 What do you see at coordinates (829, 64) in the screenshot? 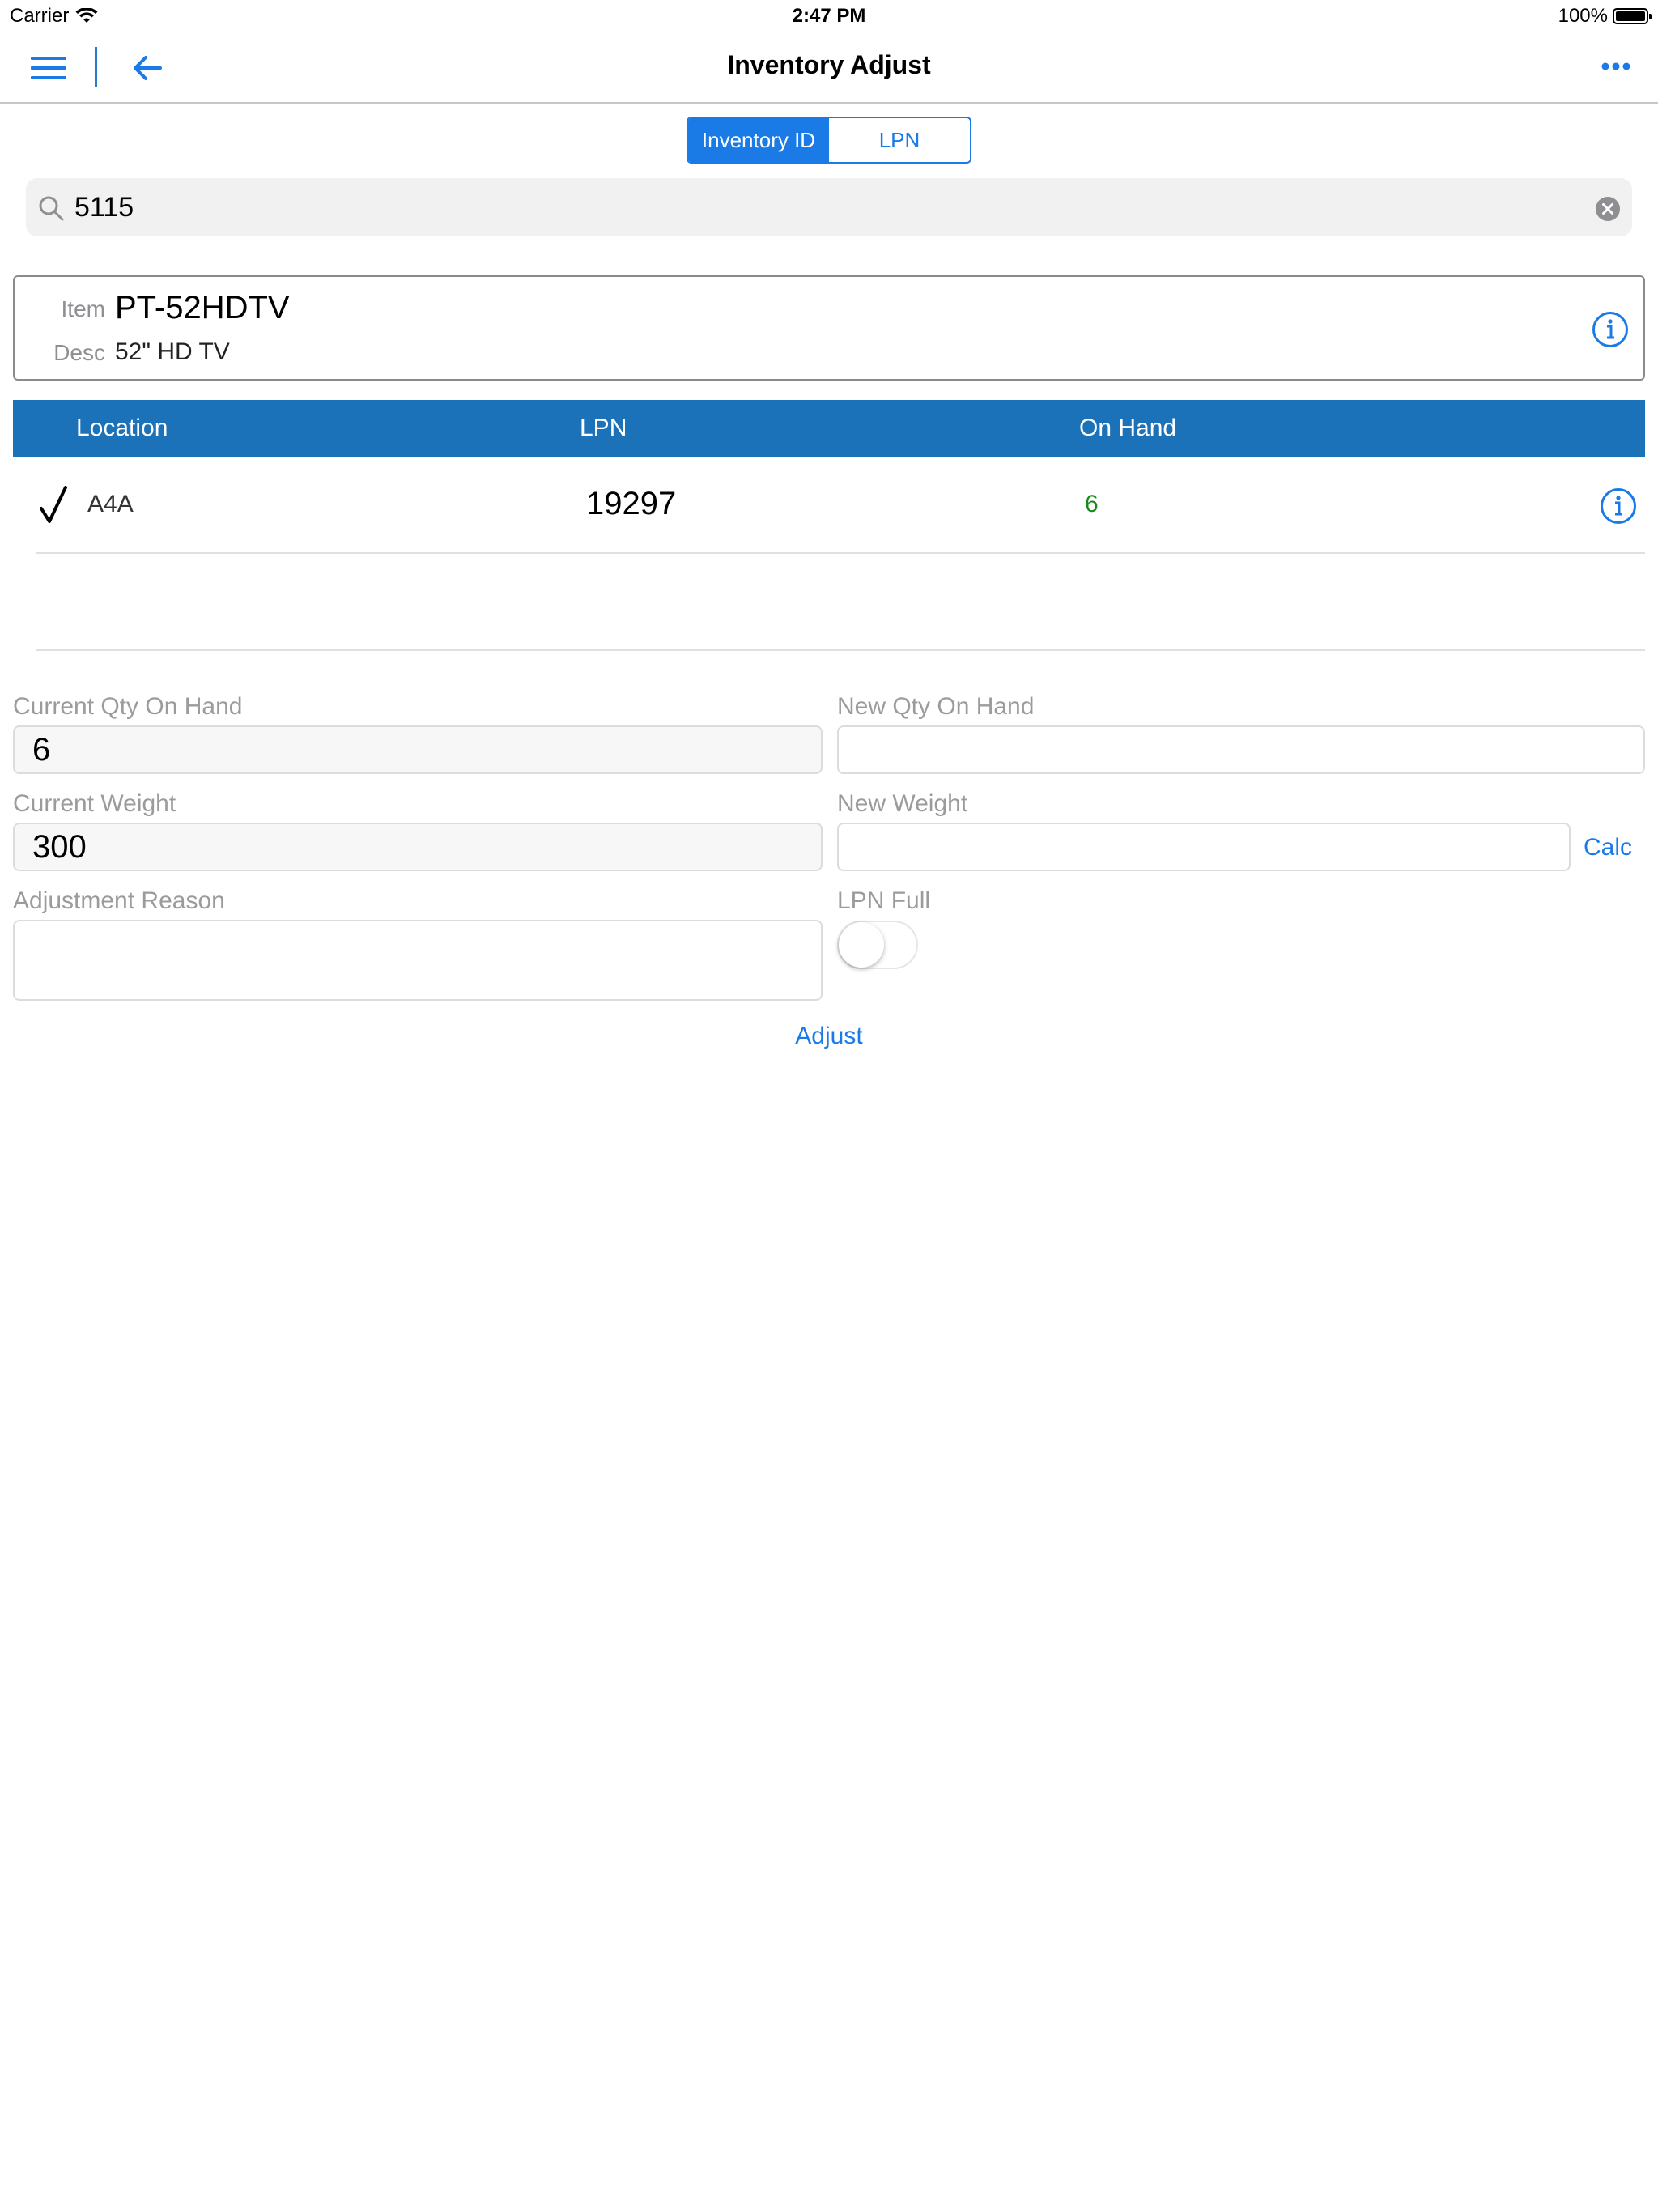
I see `page-title: Inventory Adjust` at bounding box center [829, 64].